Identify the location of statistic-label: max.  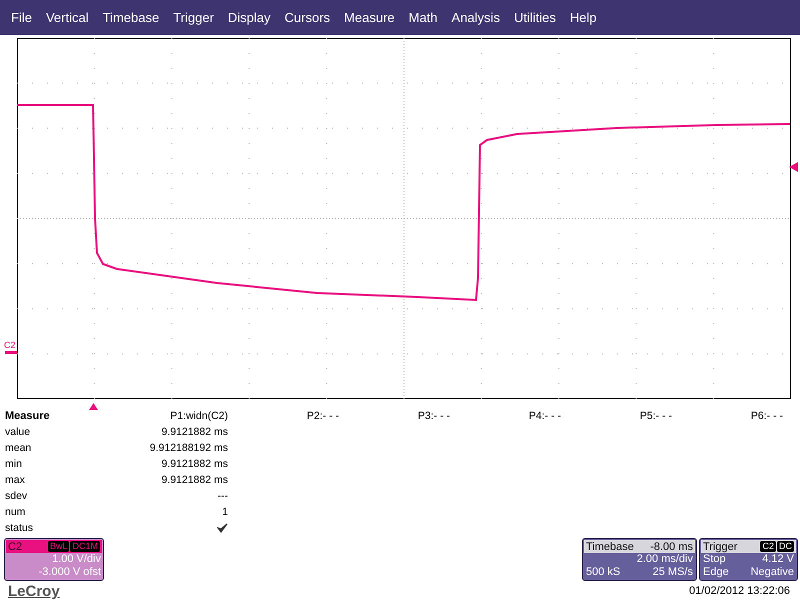
(15, 480).